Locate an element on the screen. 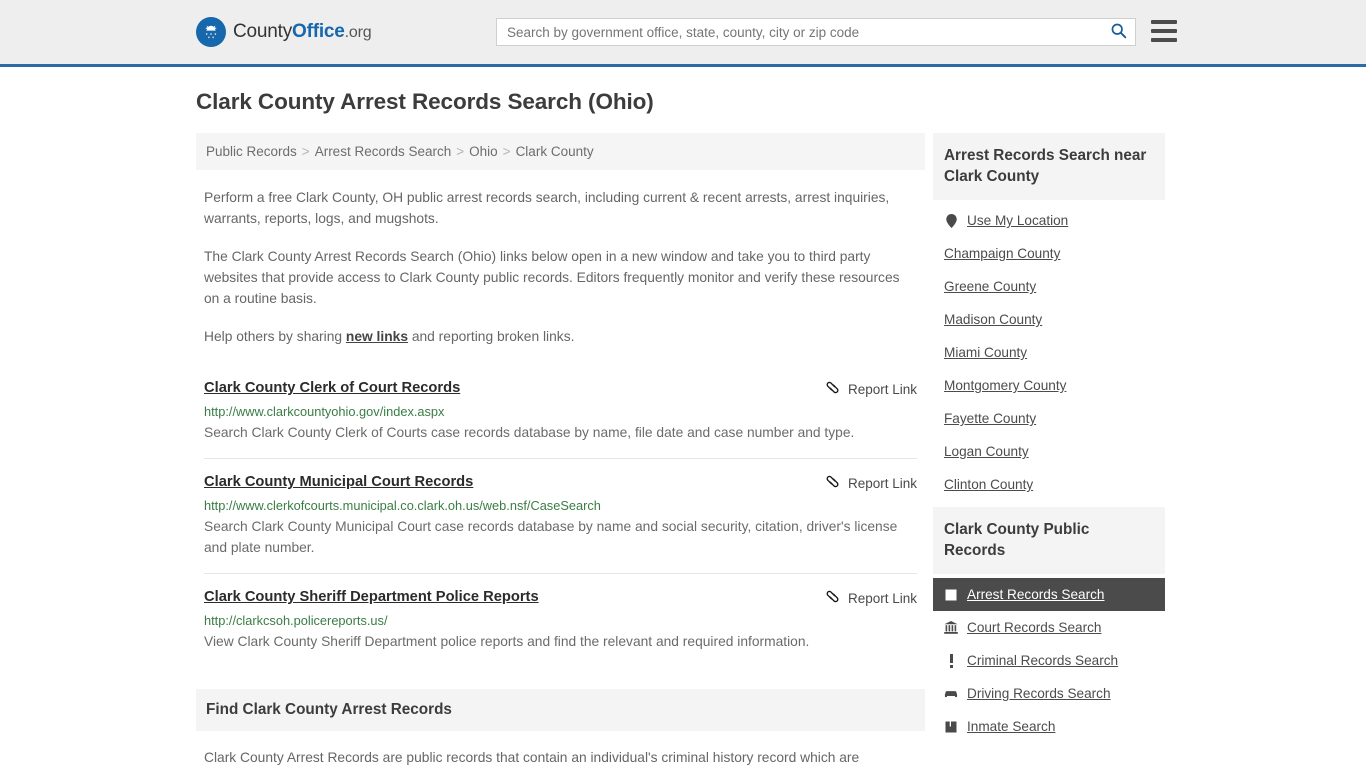  sidebar-item-label: Criminal Records Search is located at coordinates (1043, 660).